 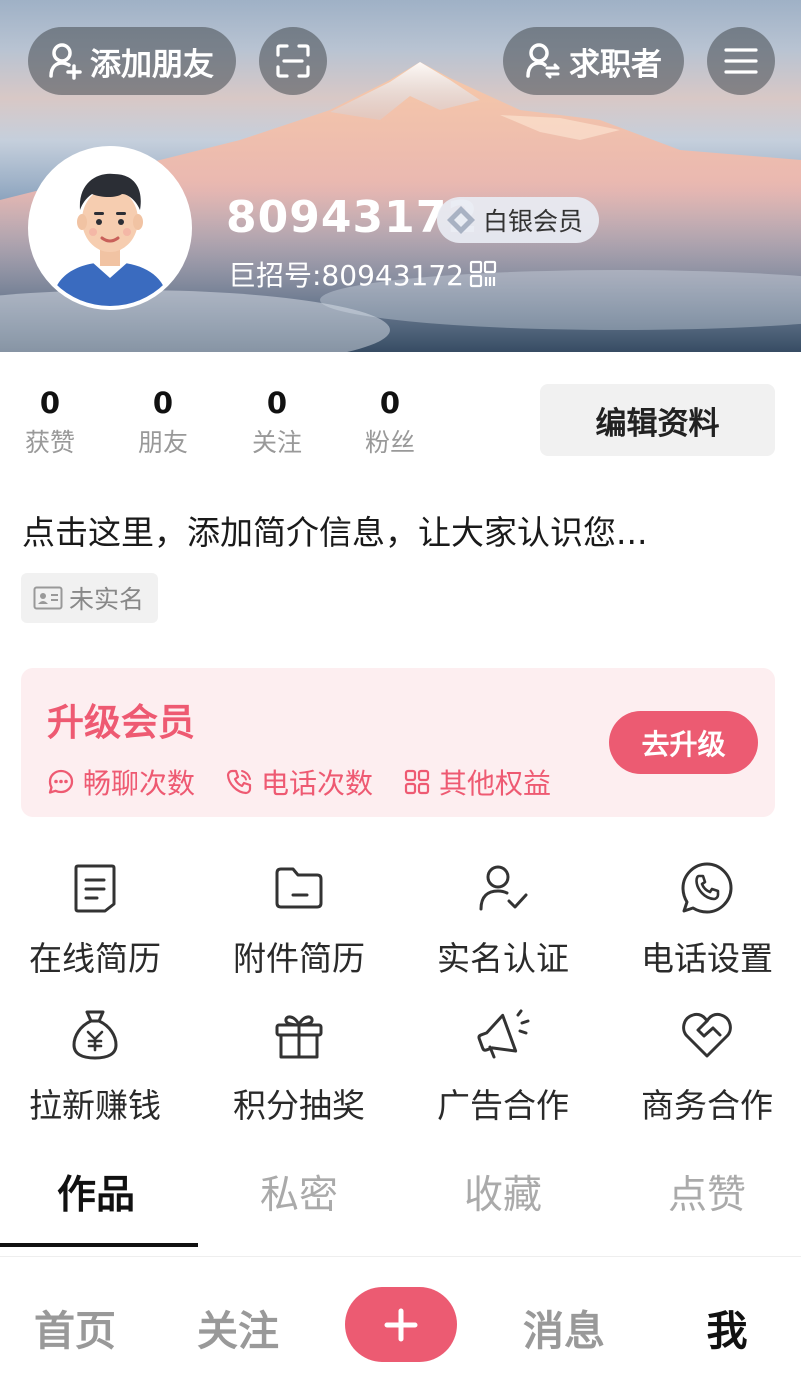 I want to click on account-id: 巨招号:80943172, so click(x=363, y=274).